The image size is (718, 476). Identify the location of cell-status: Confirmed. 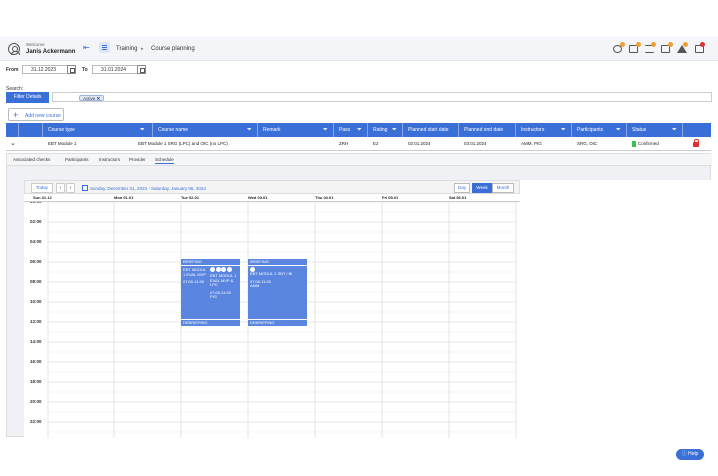
(643, 144).